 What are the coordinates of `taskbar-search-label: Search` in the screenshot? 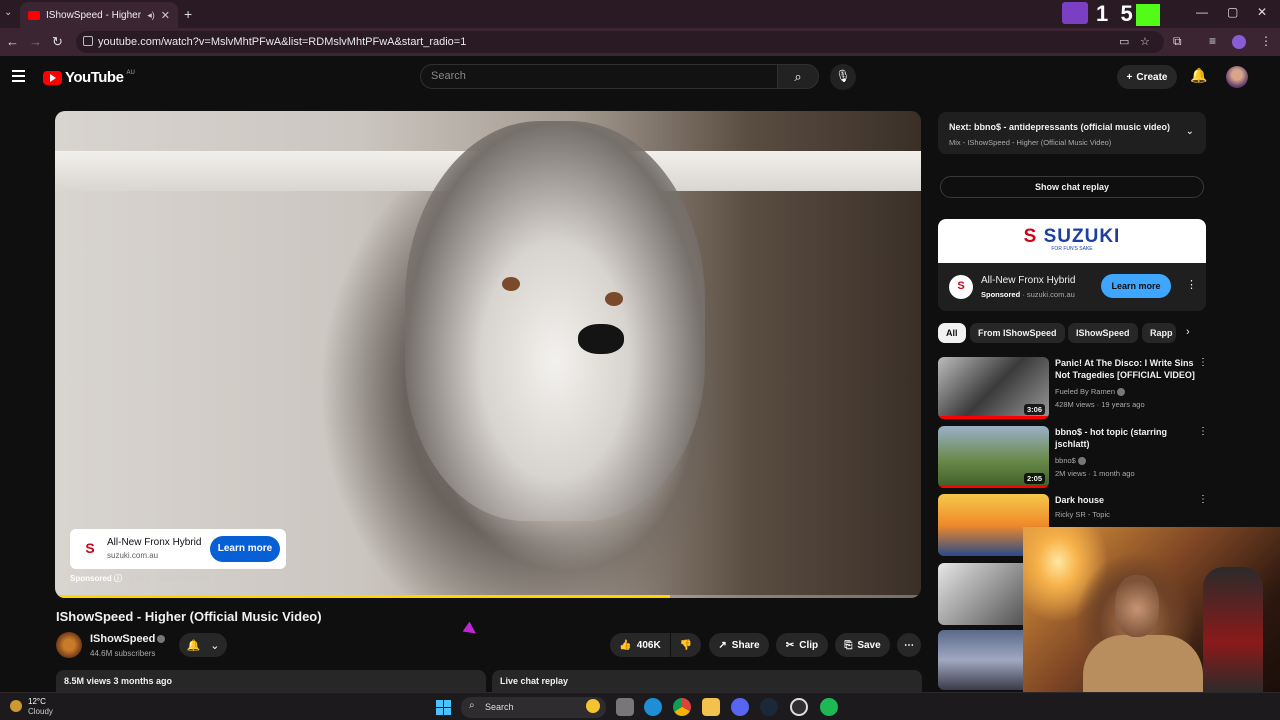 It's located at (499, 707).